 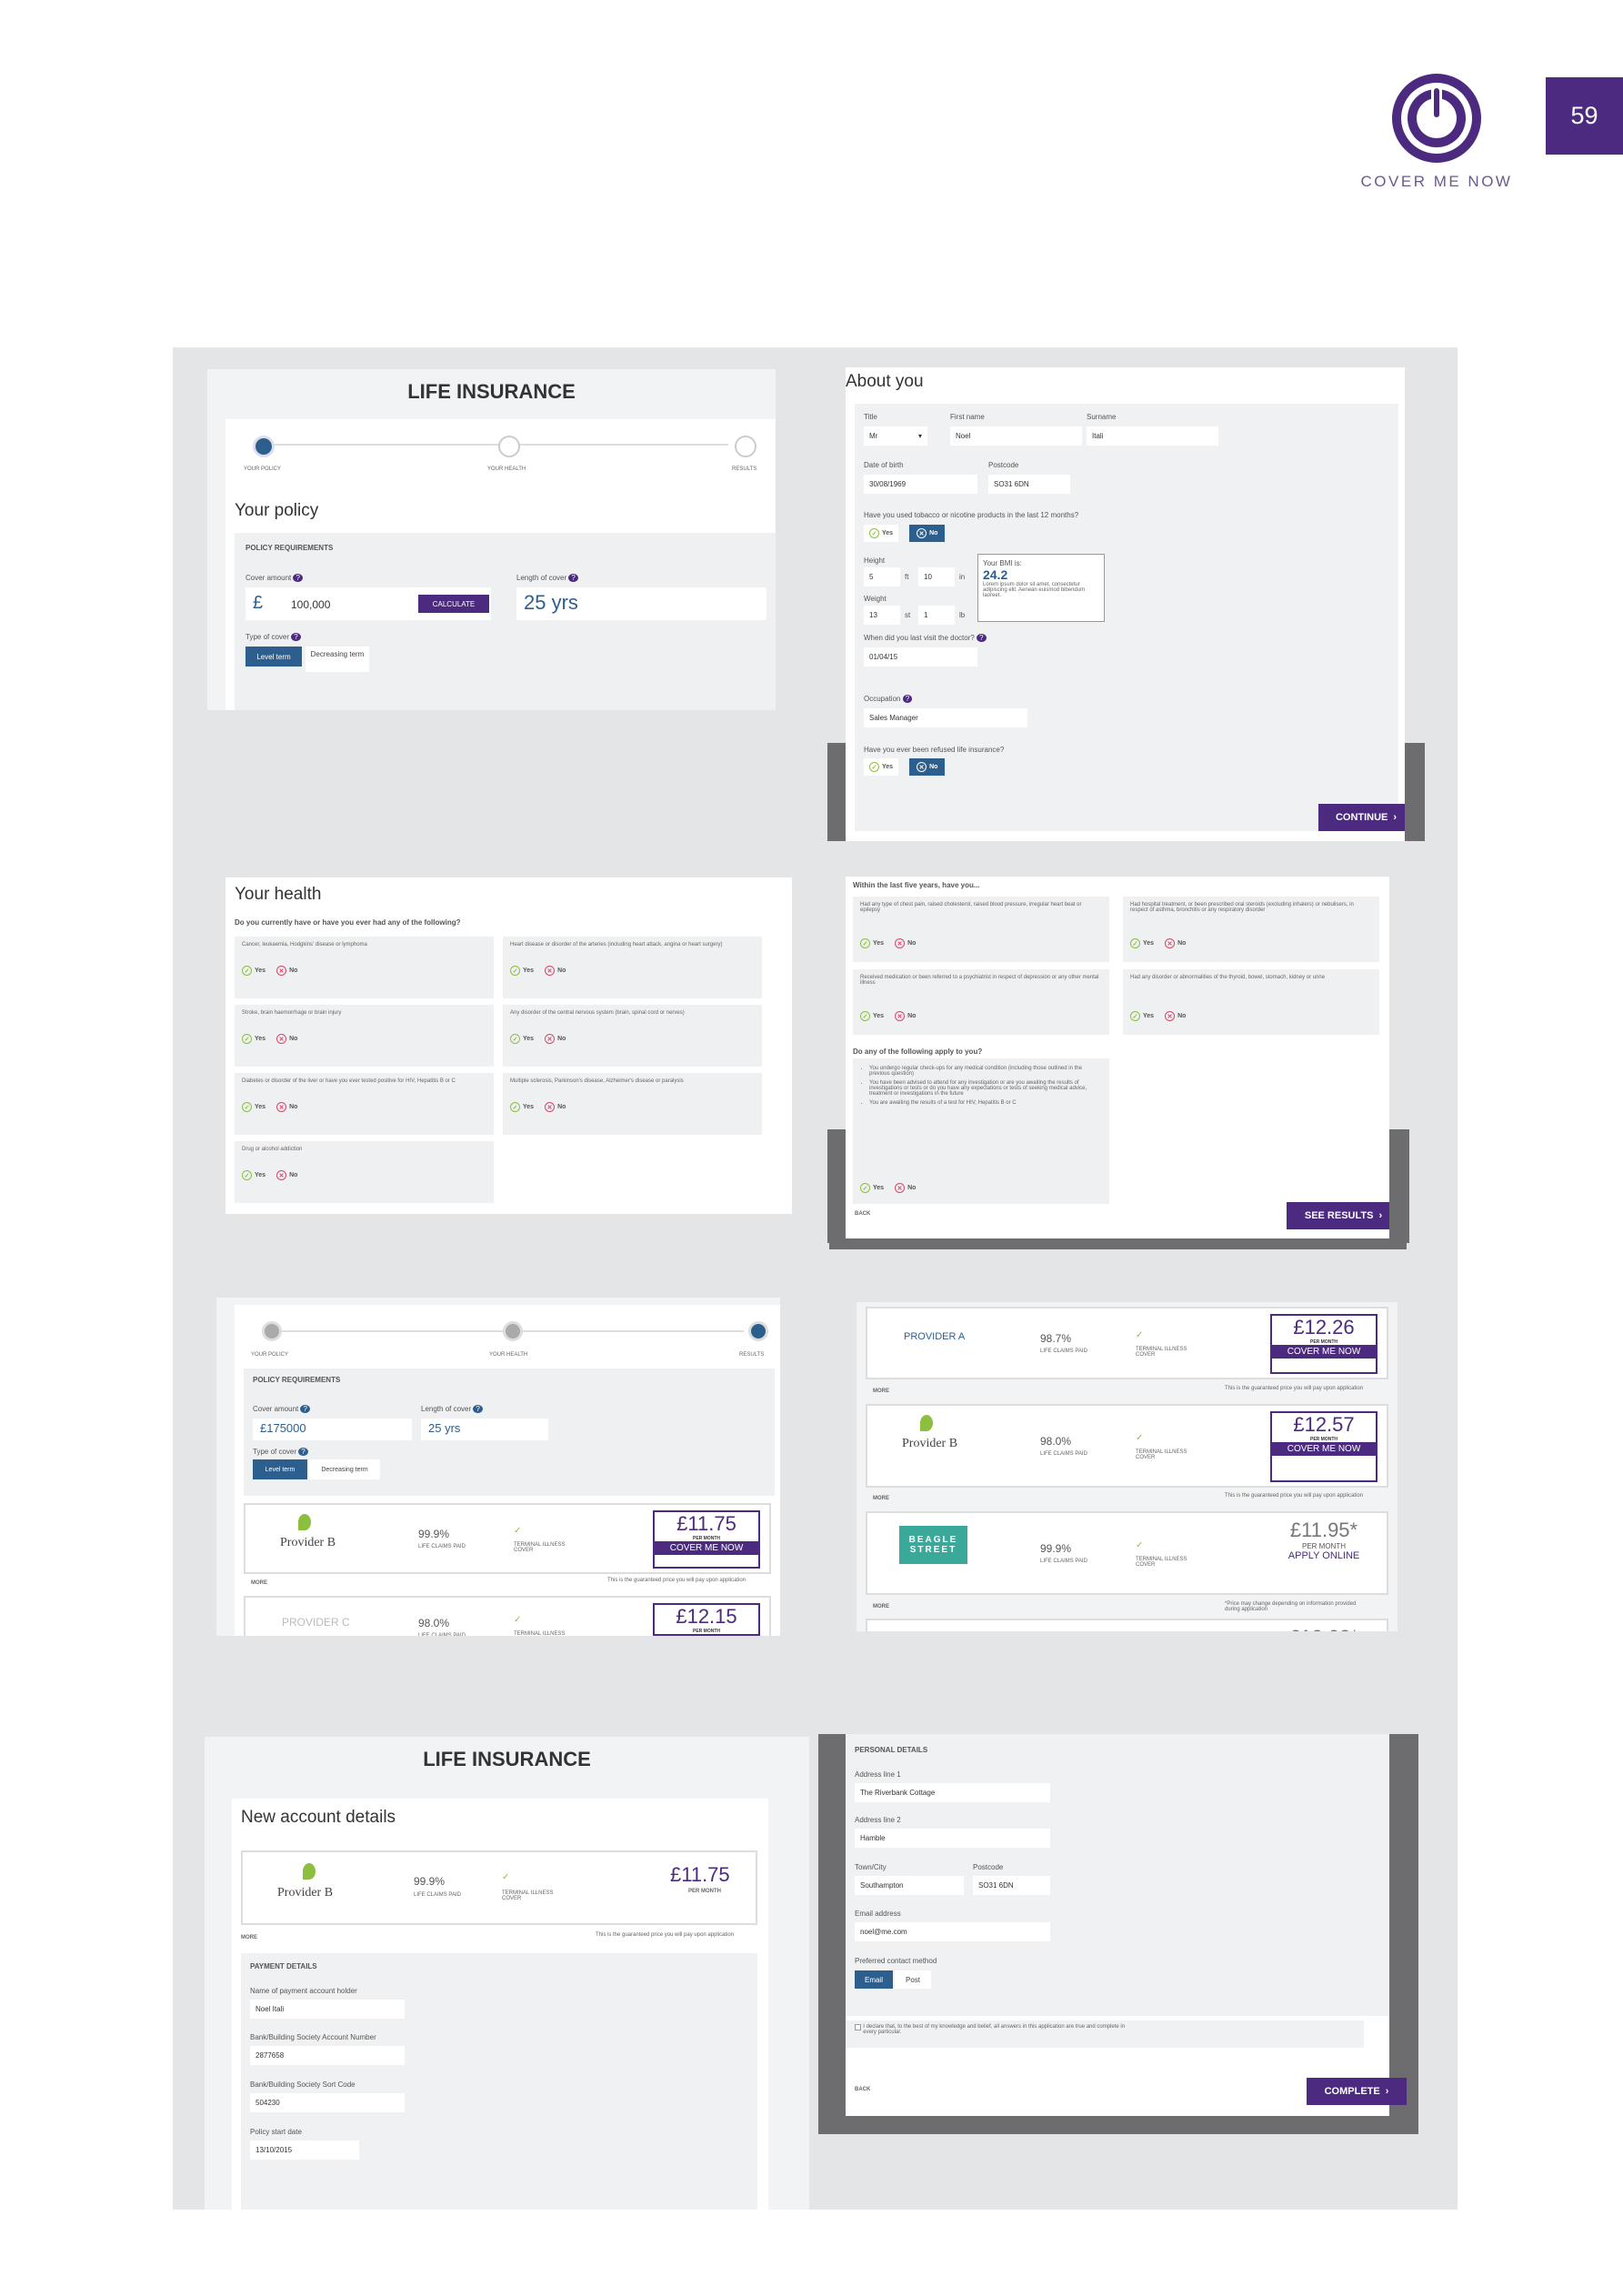 I want to click on address1-input: The Riverbank Cottage, so click(x=952, y=1792).